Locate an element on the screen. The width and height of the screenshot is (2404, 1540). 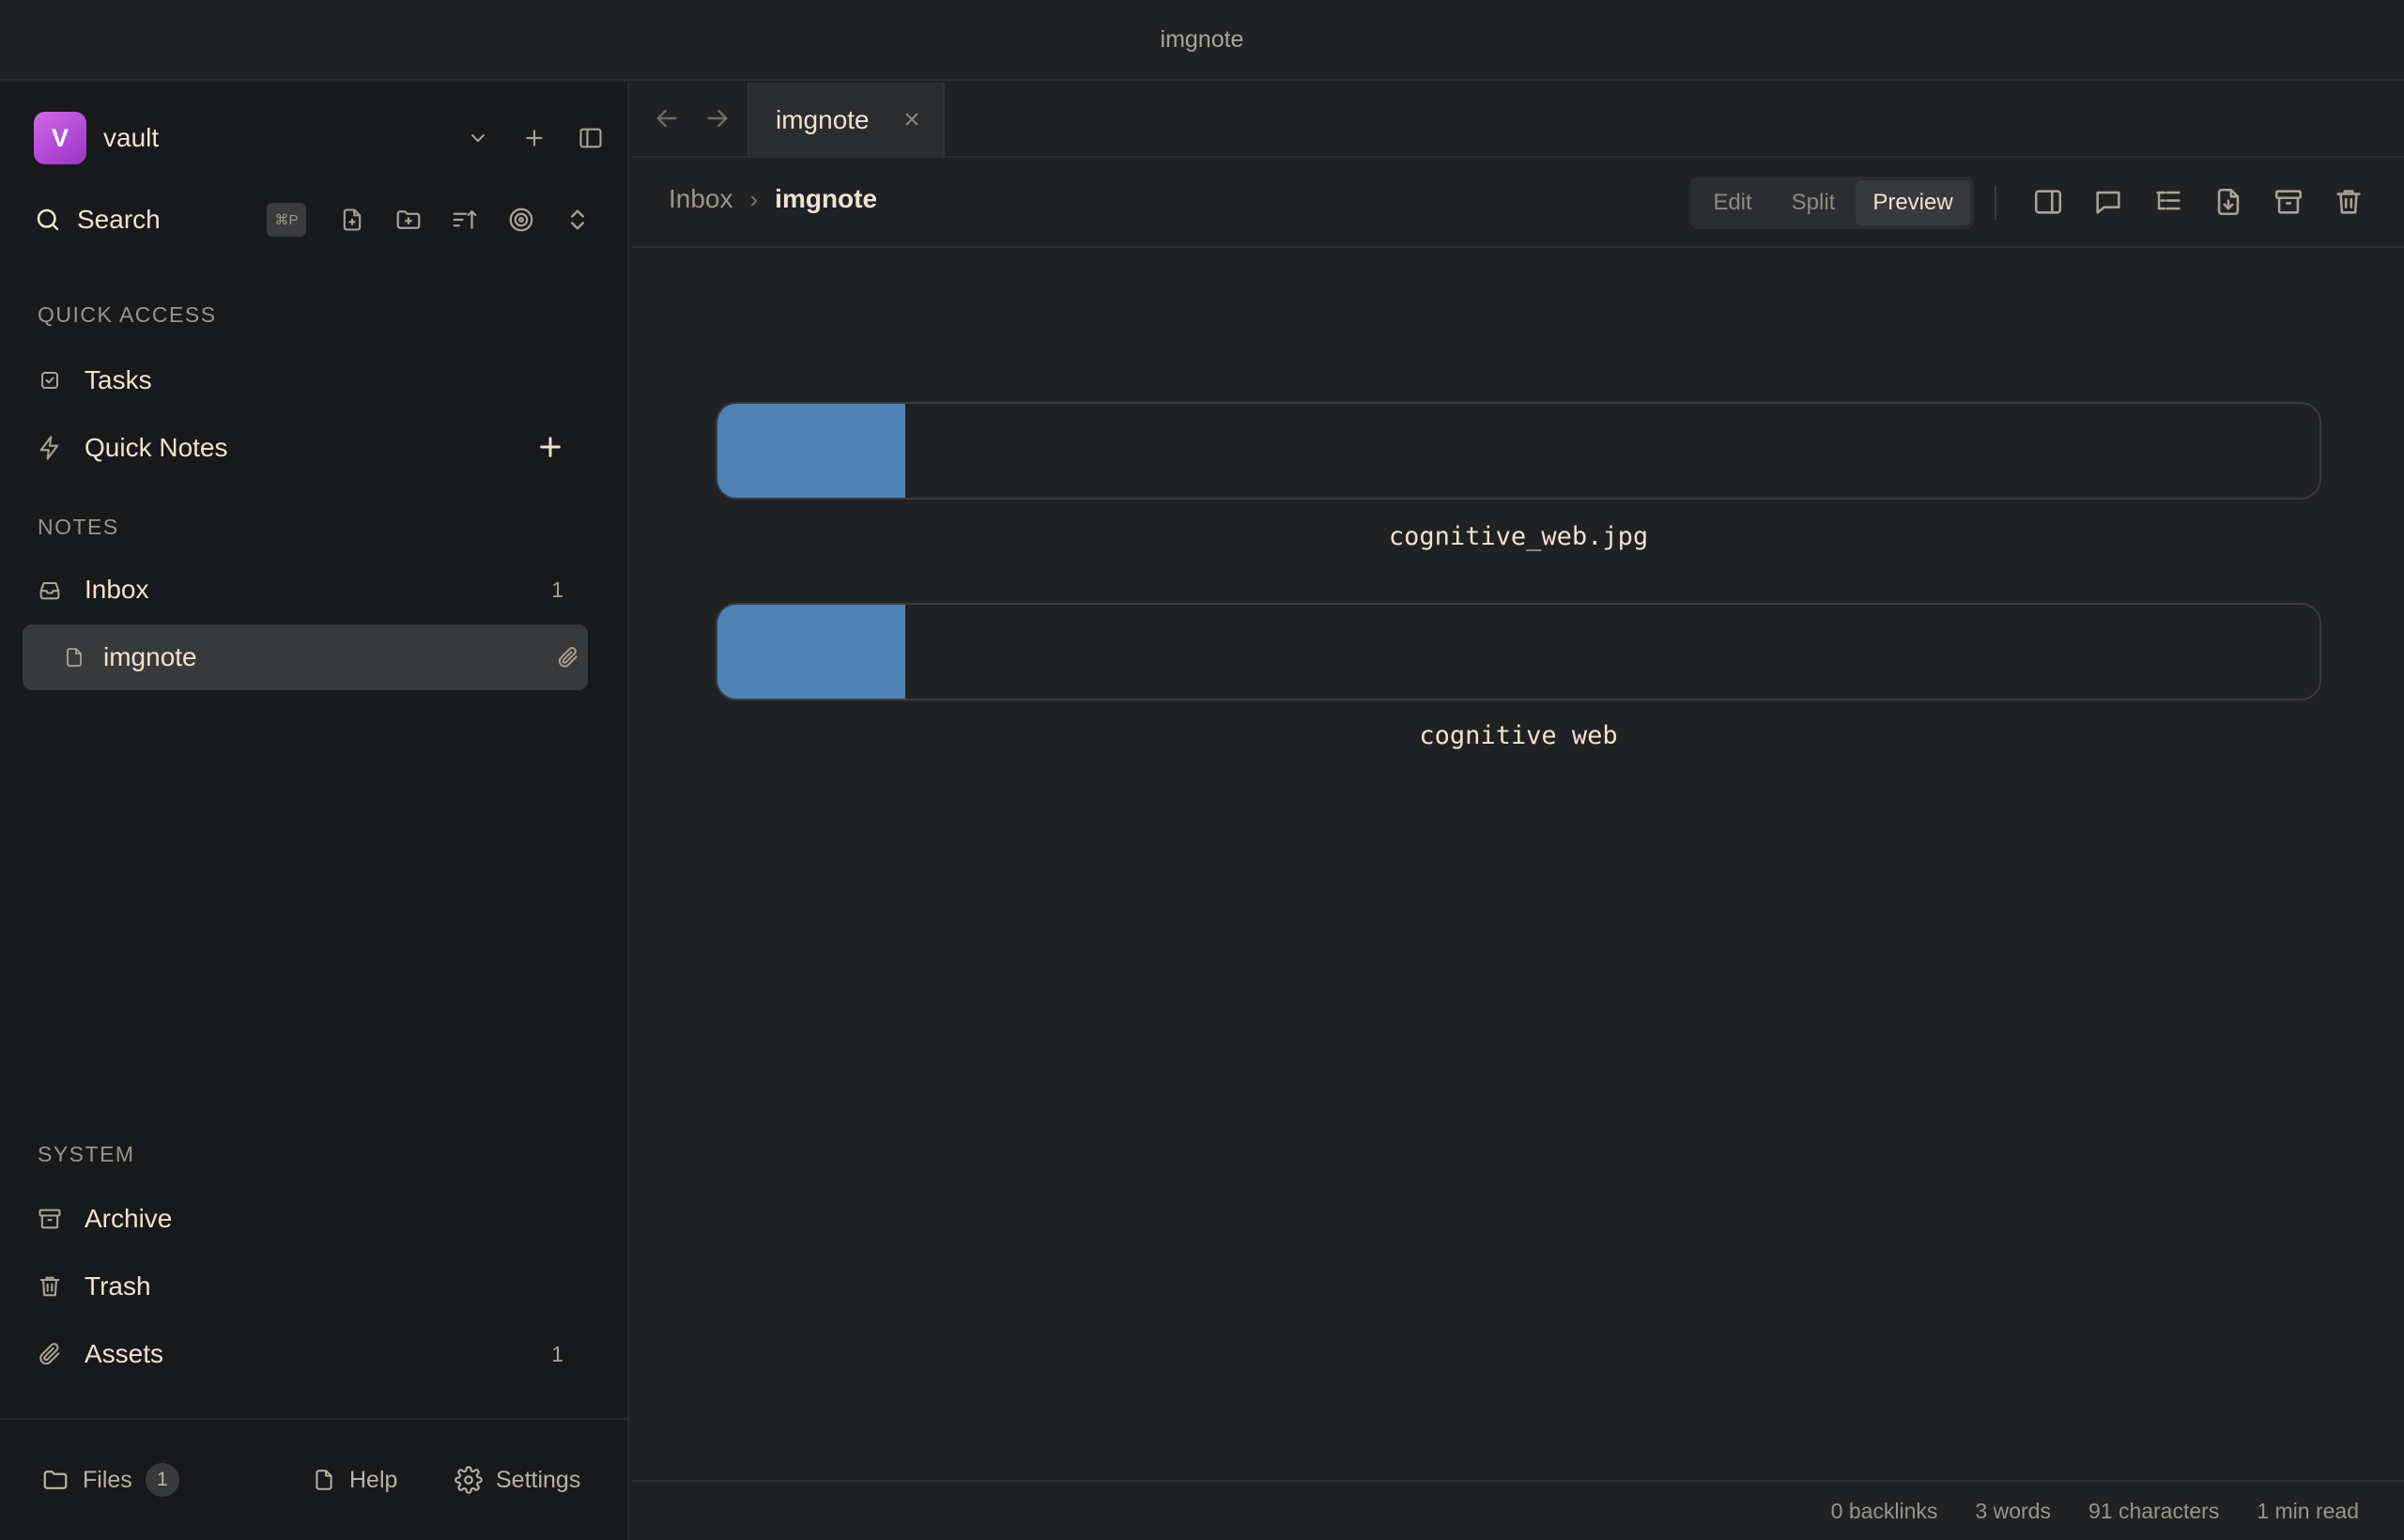
section-title-quick-access: QUICK ACCESS is located at coordinates (127, 314).